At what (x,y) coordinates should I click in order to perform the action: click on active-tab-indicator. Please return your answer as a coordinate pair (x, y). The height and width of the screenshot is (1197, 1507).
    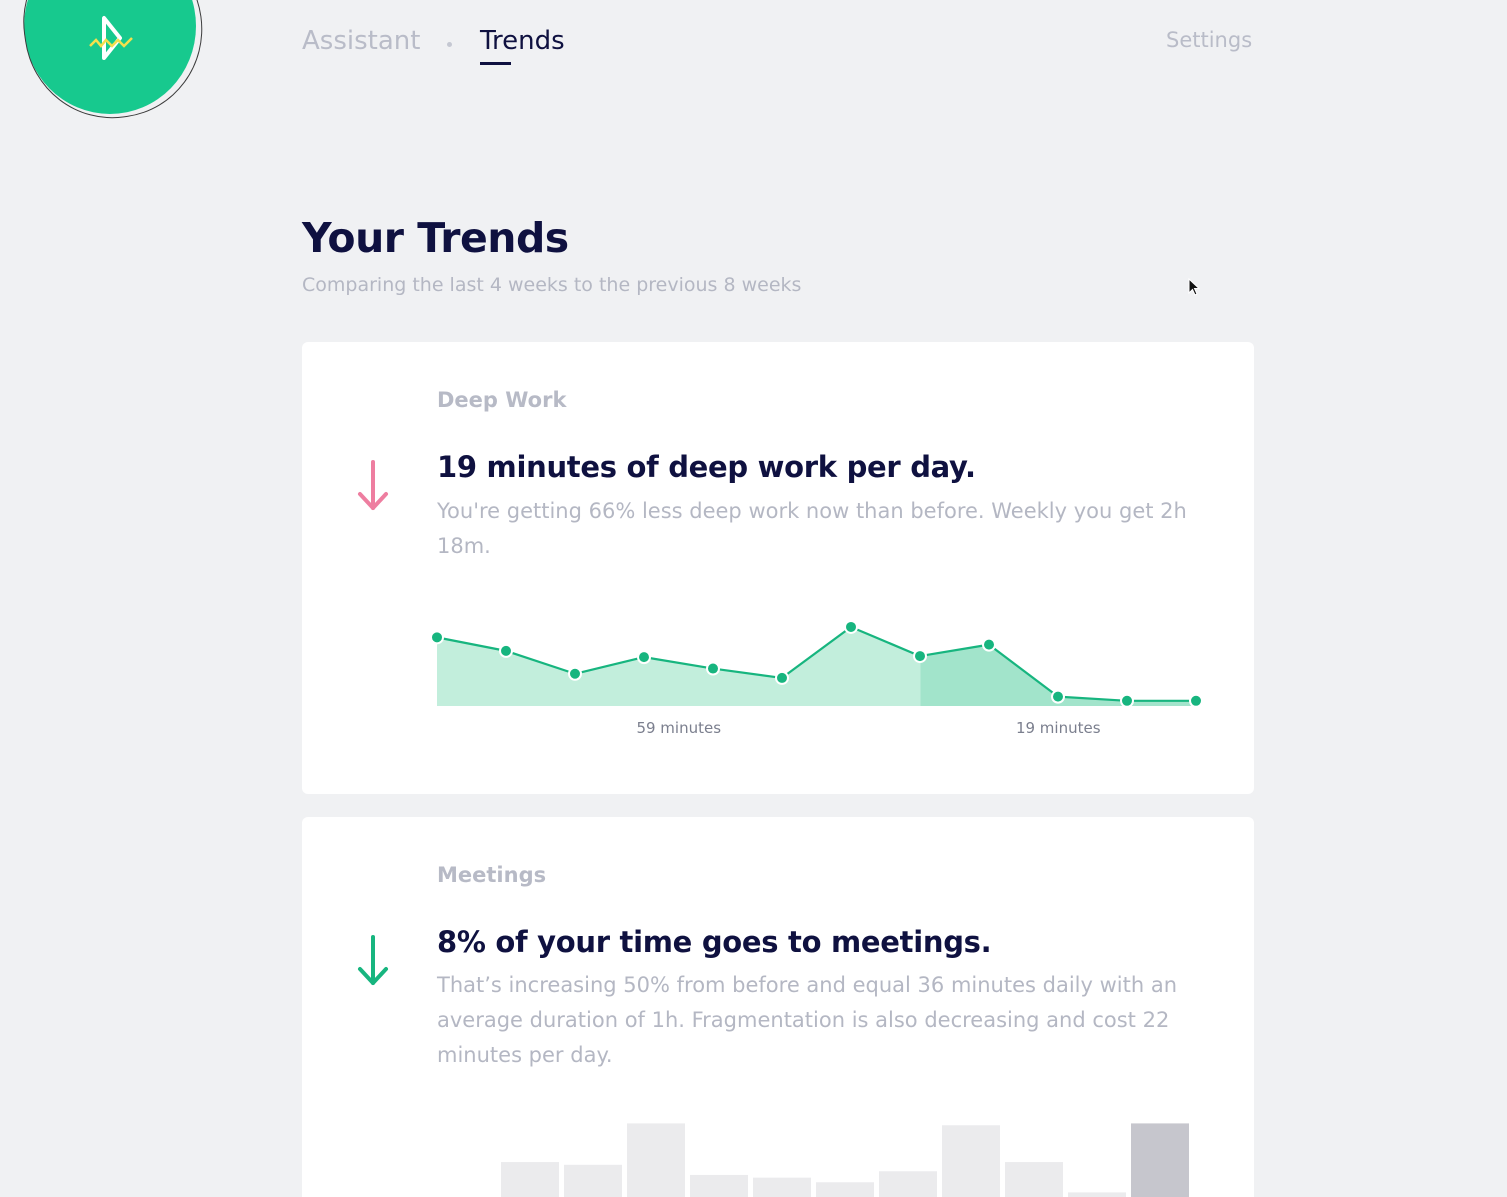
    Looking at the image, I should click on (495, 63).